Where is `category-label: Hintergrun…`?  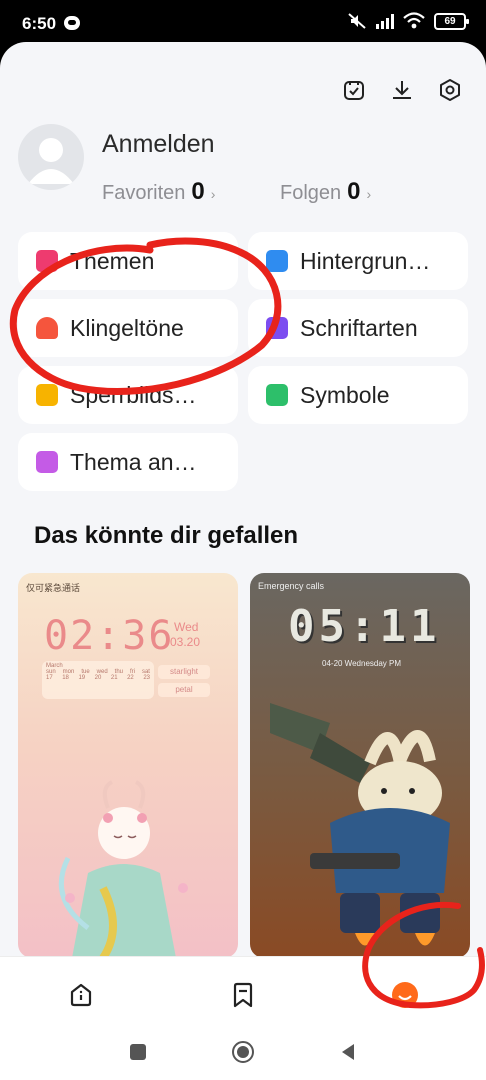 category-label: Hintergrun… is located at coordinates (365, 260).